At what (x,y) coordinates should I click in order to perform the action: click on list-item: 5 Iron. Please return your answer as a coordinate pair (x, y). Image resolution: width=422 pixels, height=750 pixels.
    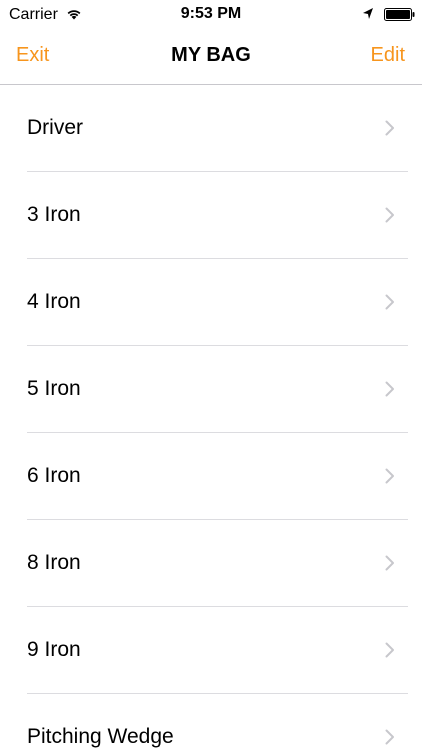
    Looking at the image, I should click on (211, 389).